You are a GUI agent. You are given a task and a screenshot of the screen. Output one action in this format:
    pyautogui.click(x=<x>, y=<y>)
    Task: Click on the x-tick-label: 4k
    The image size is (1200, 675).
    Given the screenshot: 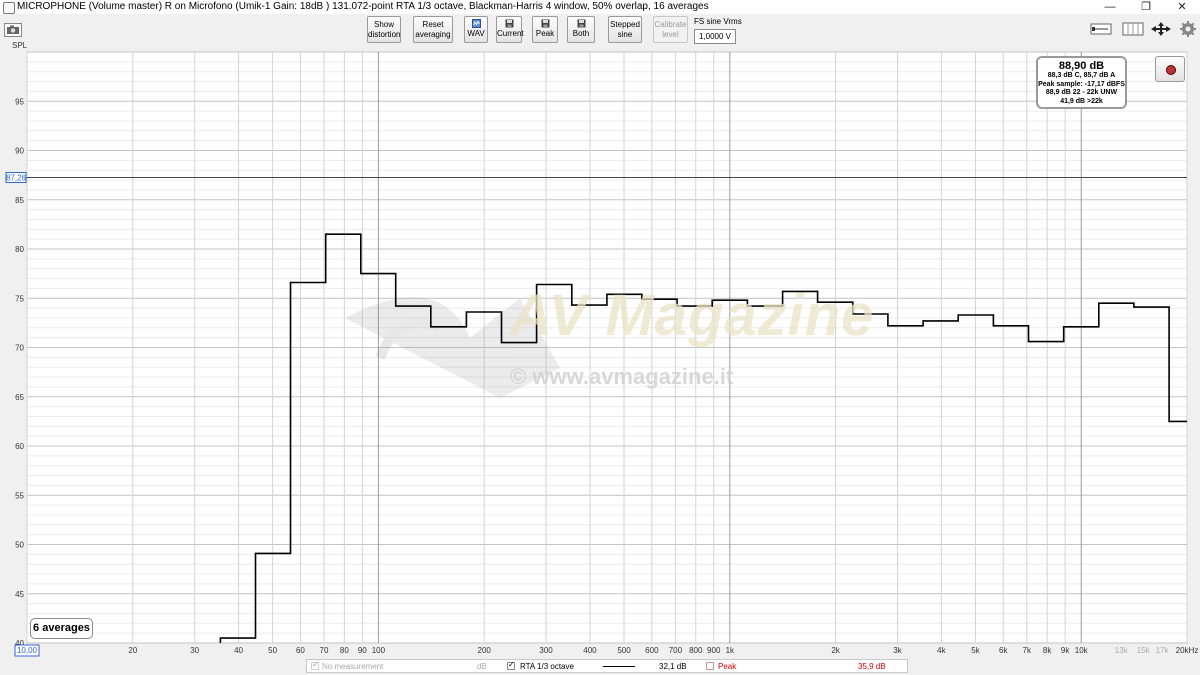 What is the action you would take?
    pyautogui.click(x=941, y=650)
    